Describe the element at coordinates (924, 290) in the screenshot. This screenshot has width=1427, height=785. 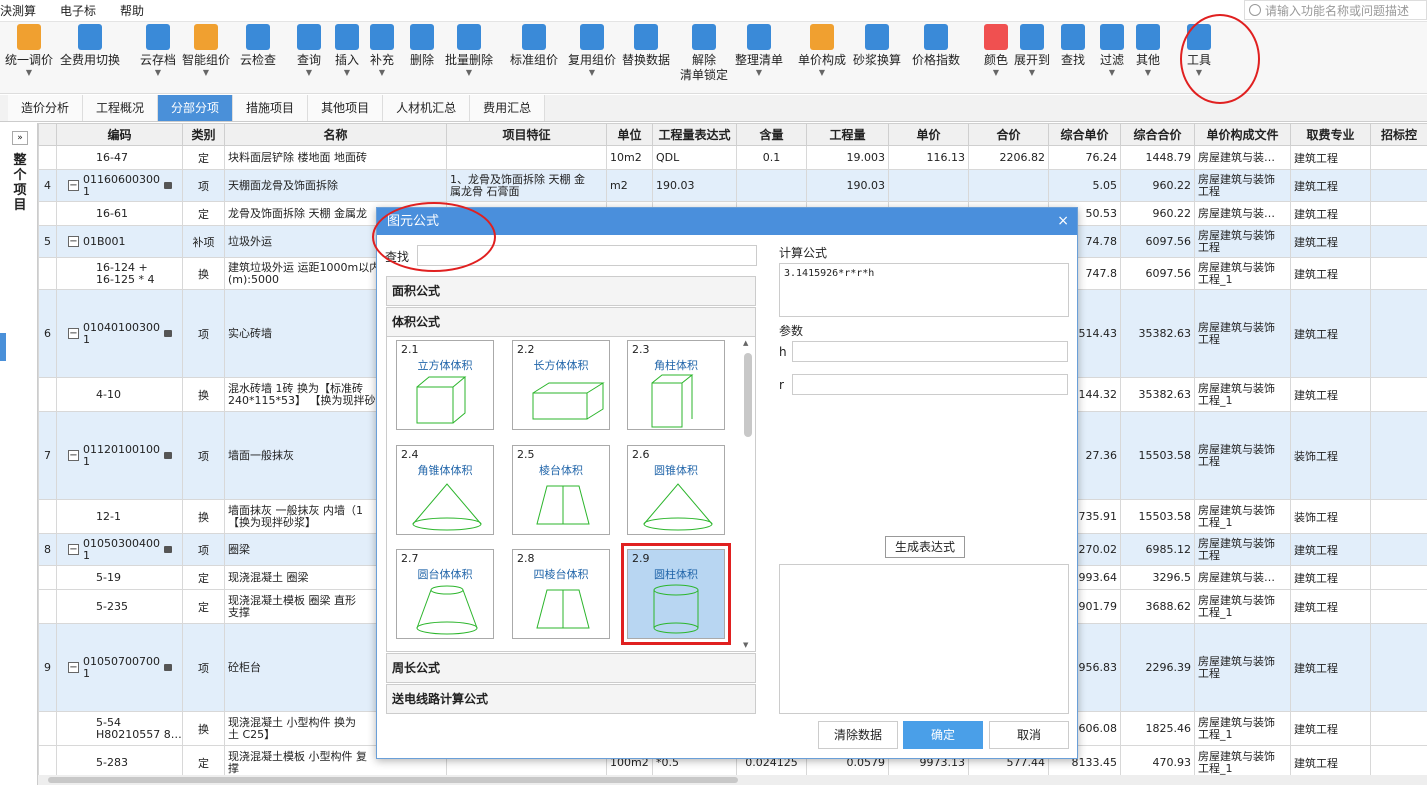
I see `formula-textarea: 3.1415926*r*r*h` at that location.